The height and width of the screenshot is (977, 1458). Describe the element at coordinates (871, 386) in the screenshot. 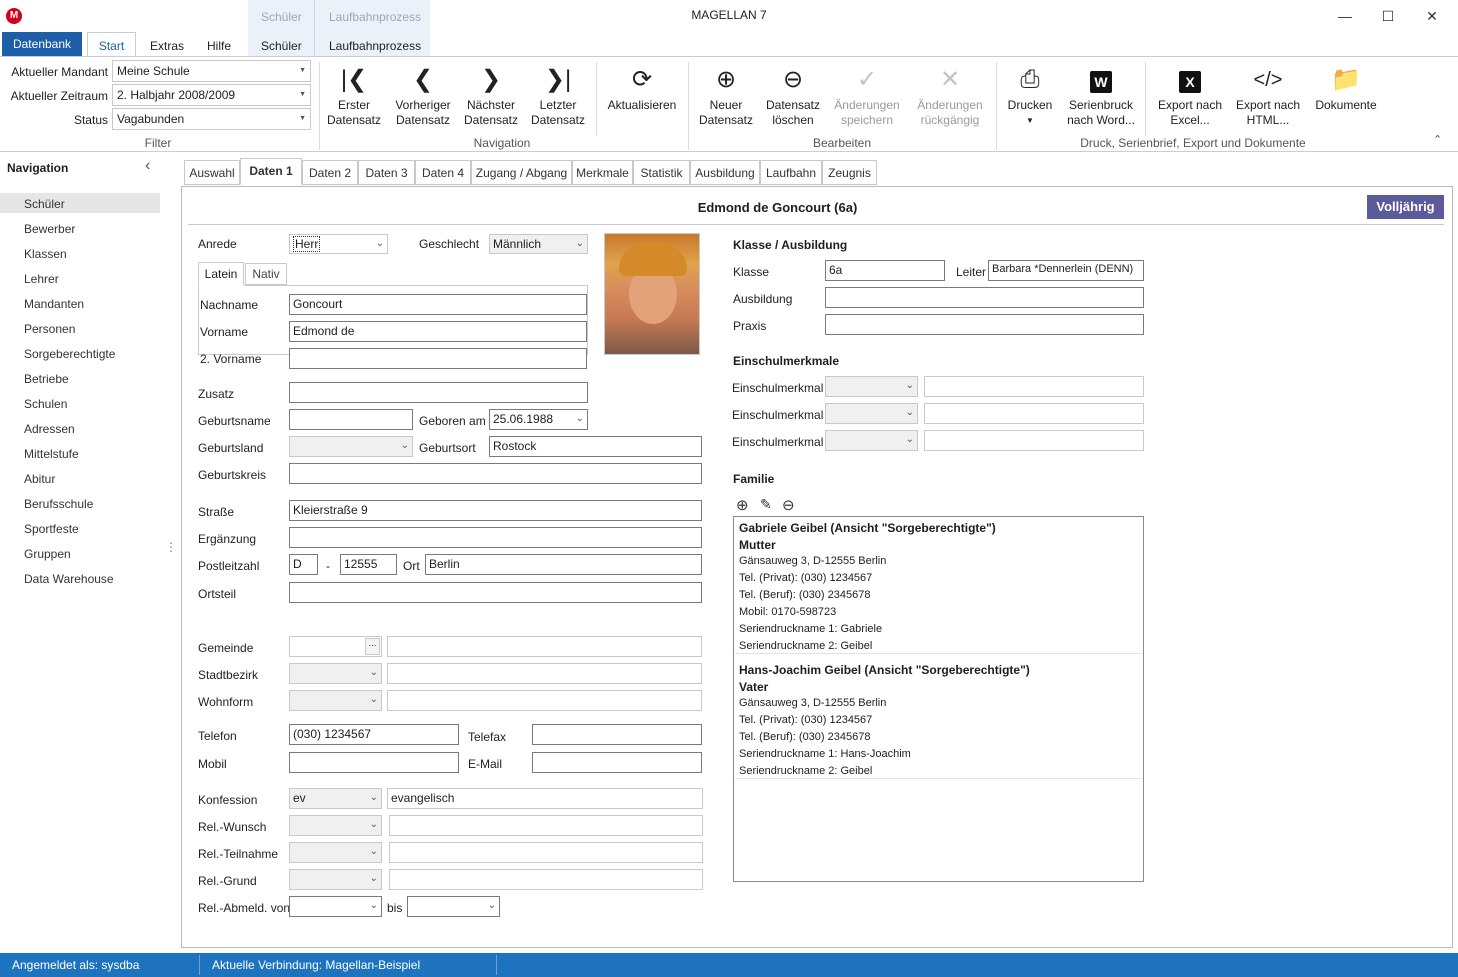

I see `einschulmerkmal1-select: ⌄` at that location.